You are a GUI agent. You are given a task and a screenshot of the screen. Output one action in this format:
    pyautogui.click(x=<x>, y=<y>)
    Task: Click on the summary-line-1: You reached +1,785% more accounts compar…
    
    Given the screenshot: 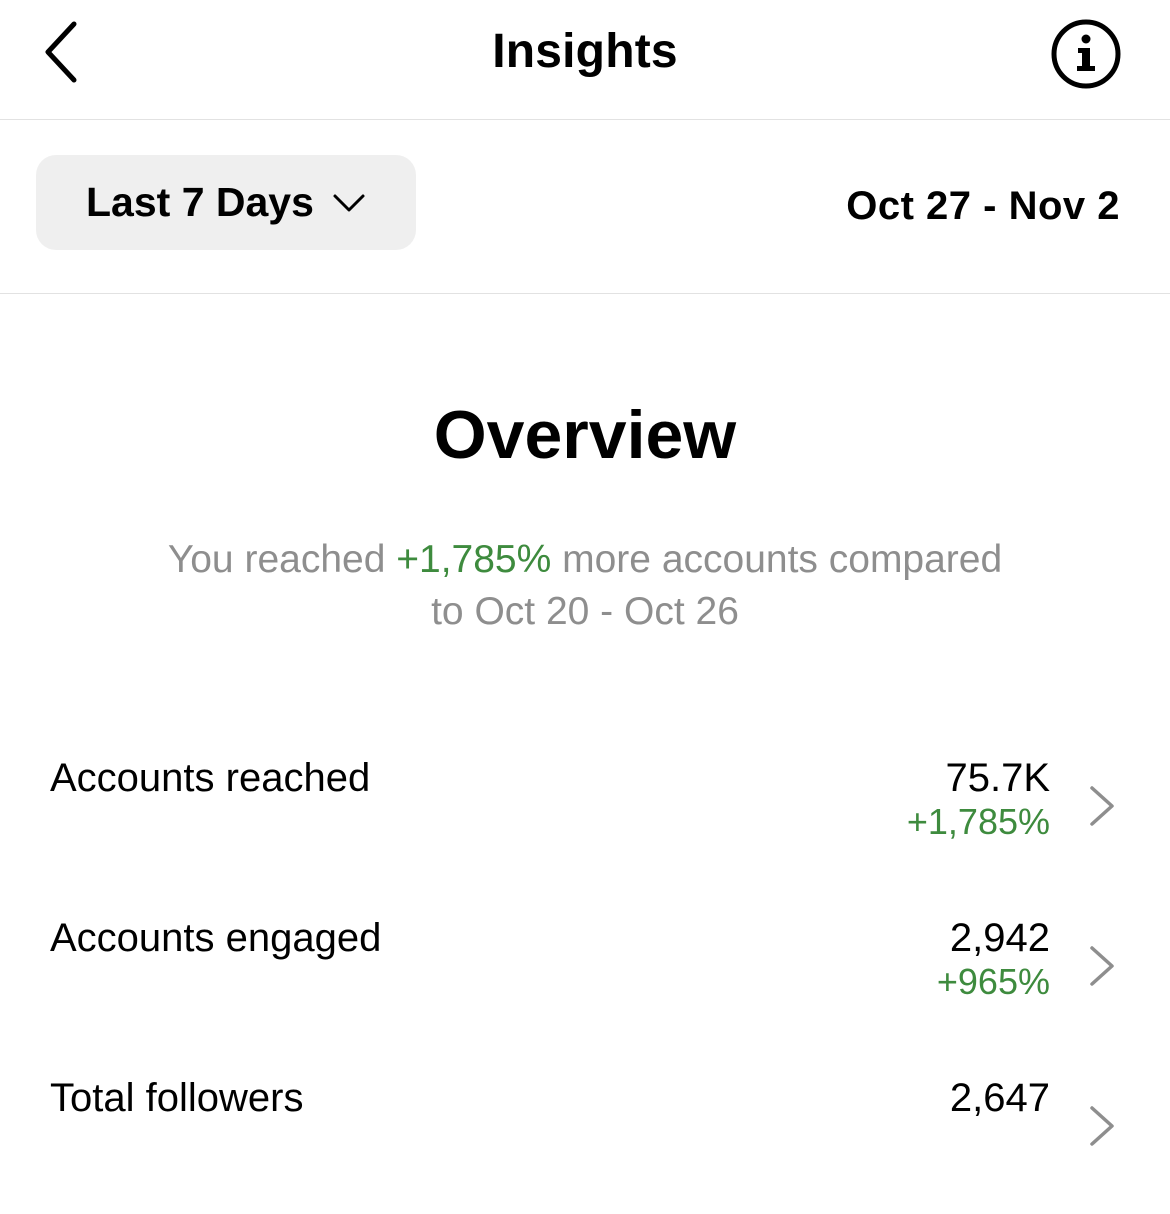 What is the action you would take?
    pyautogui.click(x=585, y=560)
    